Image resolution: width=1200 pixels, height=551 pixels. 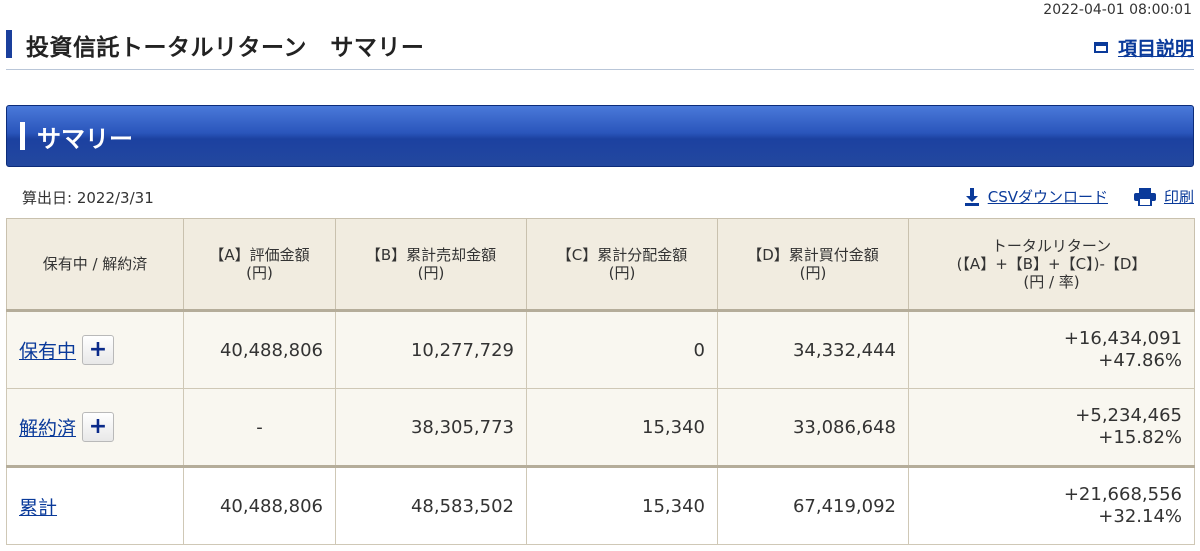 I want to click on help-link: 項目説明, so click(x=1143, y=47).